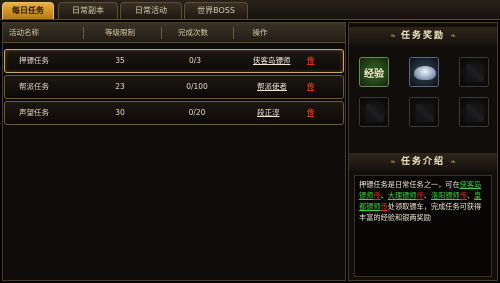 This screenshot has height=283, width=500. Describe the element at coordinates (402, 195) in the screenshot. I see `npc-link: 大理镖师` at that location.